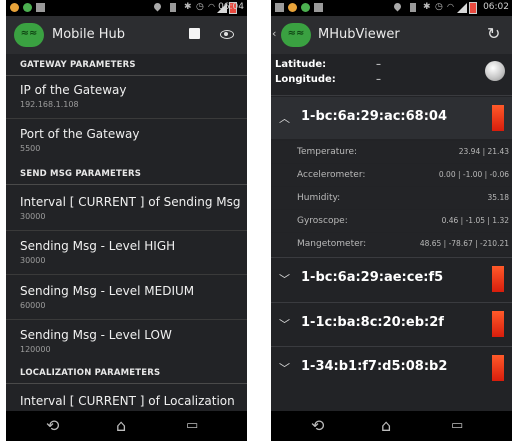  I want to click on sensor-row: Accelerometer: 0.00 | -1.00 | -0.06, so click(391, 175).